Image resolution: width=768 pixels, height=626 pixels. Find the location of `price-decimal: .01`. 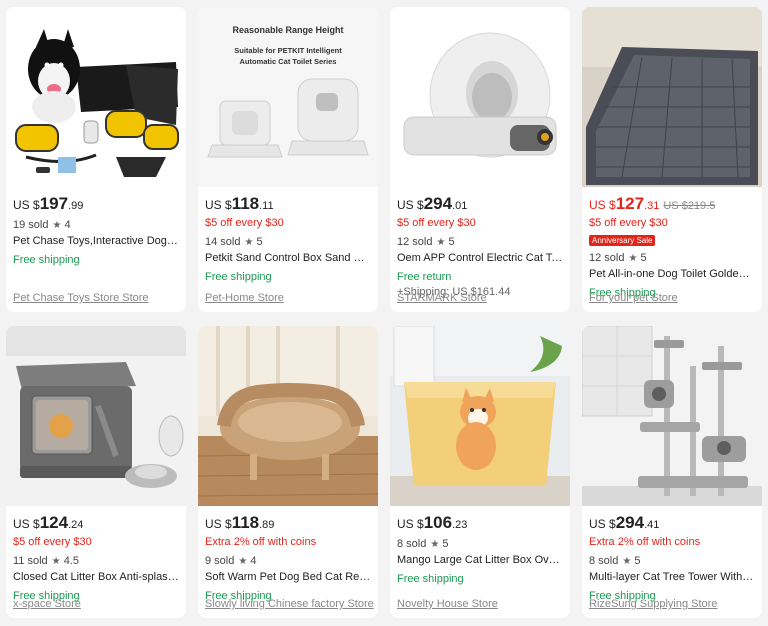

price-decimal: .01 is located at coordinates (460, 206).